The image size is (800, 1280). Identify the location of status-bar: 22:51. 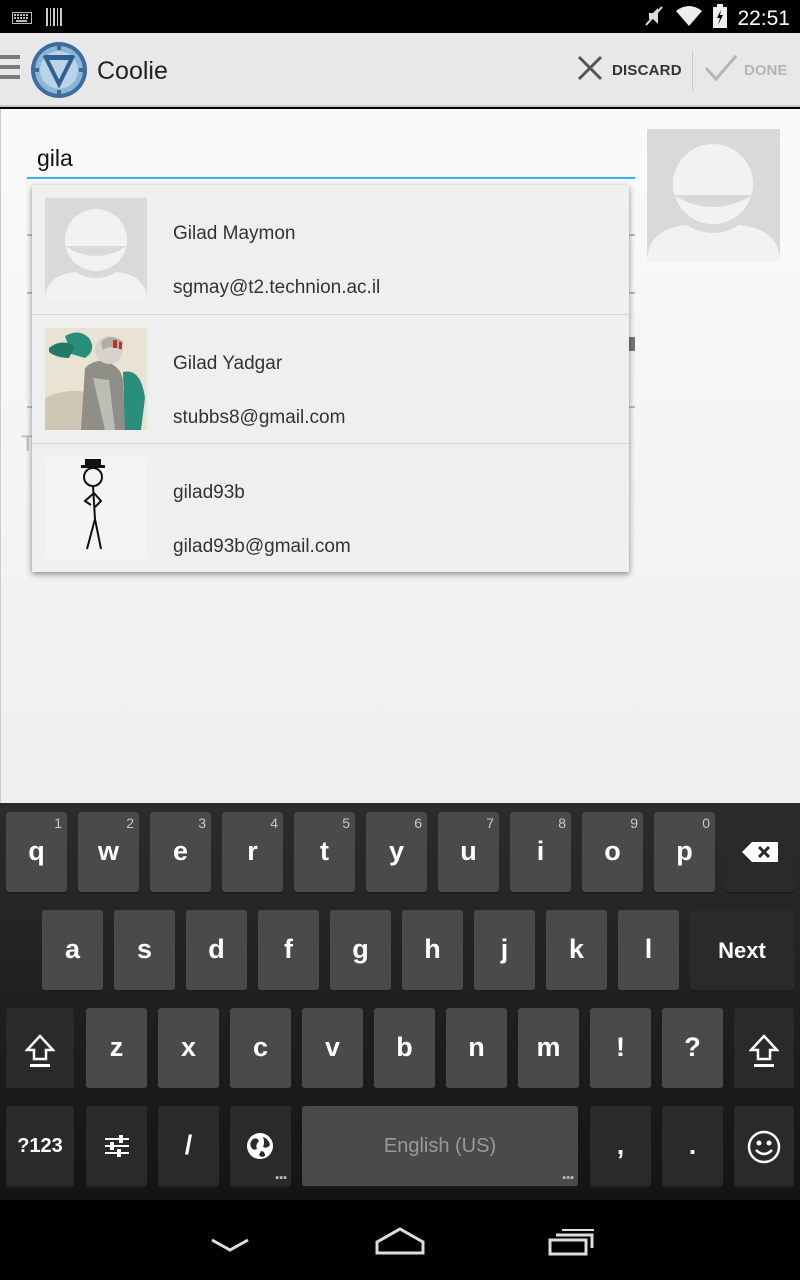
(400, 16).